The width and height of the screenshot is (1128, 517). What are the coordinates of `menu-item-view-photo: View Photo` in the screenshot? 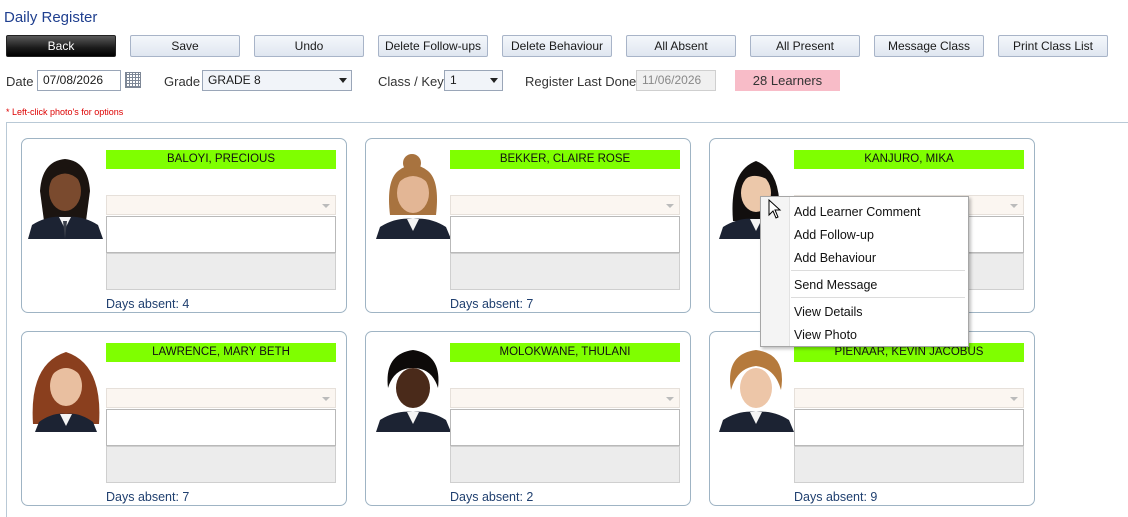 It's located at (825, 335).